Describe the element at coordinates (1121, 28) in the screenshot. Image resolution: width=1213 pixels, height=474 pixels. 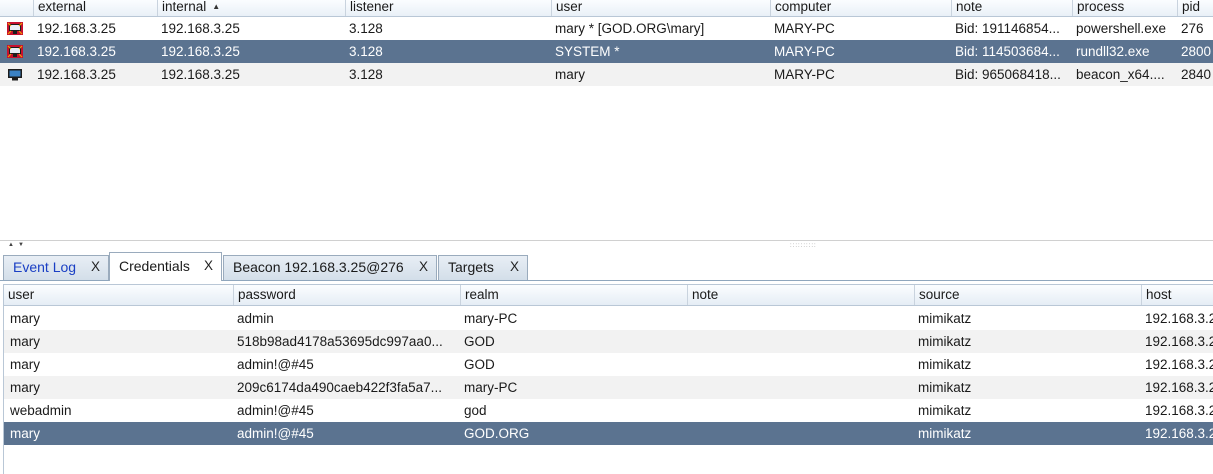
I see `cell-process: powershell.exe` at that location.